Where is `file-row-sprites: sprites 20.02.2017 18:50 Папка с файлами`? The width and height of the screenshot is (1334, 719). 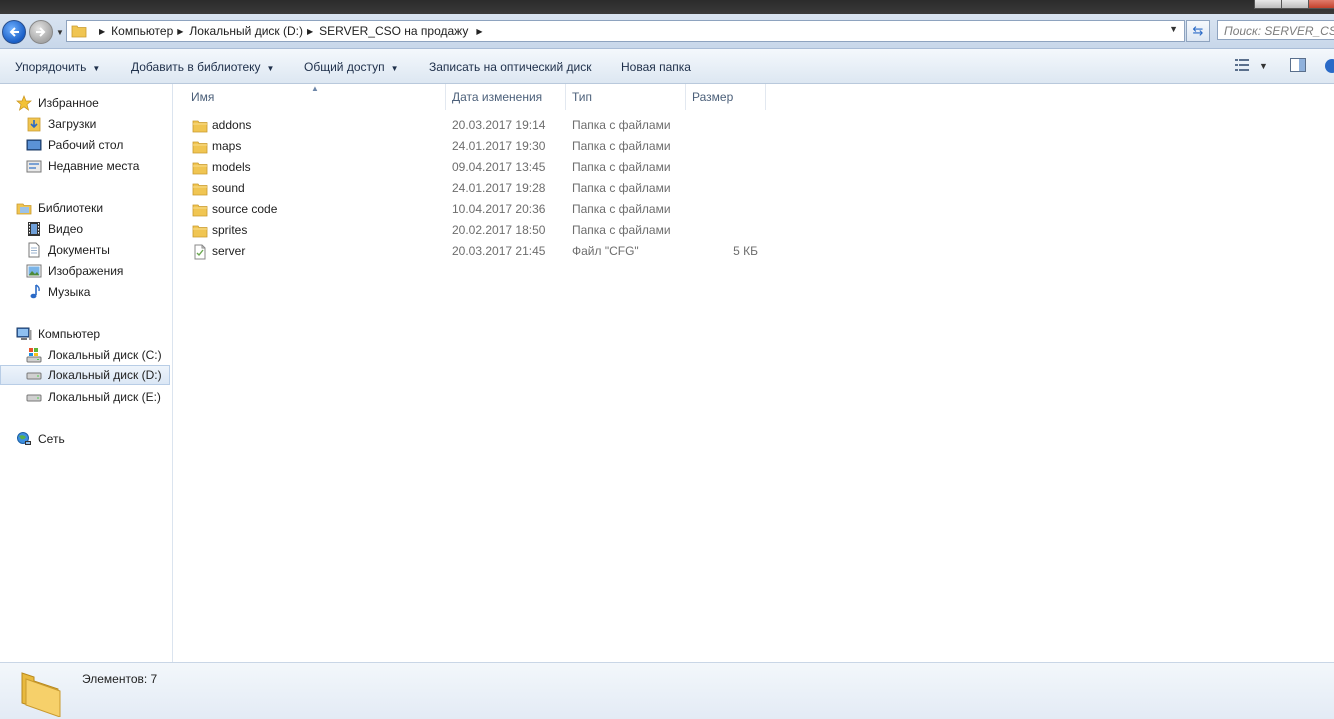
file-row-sprites: sprites 20.02.2017 18:50 Папка с файлами is located at coordinates (473, 230).